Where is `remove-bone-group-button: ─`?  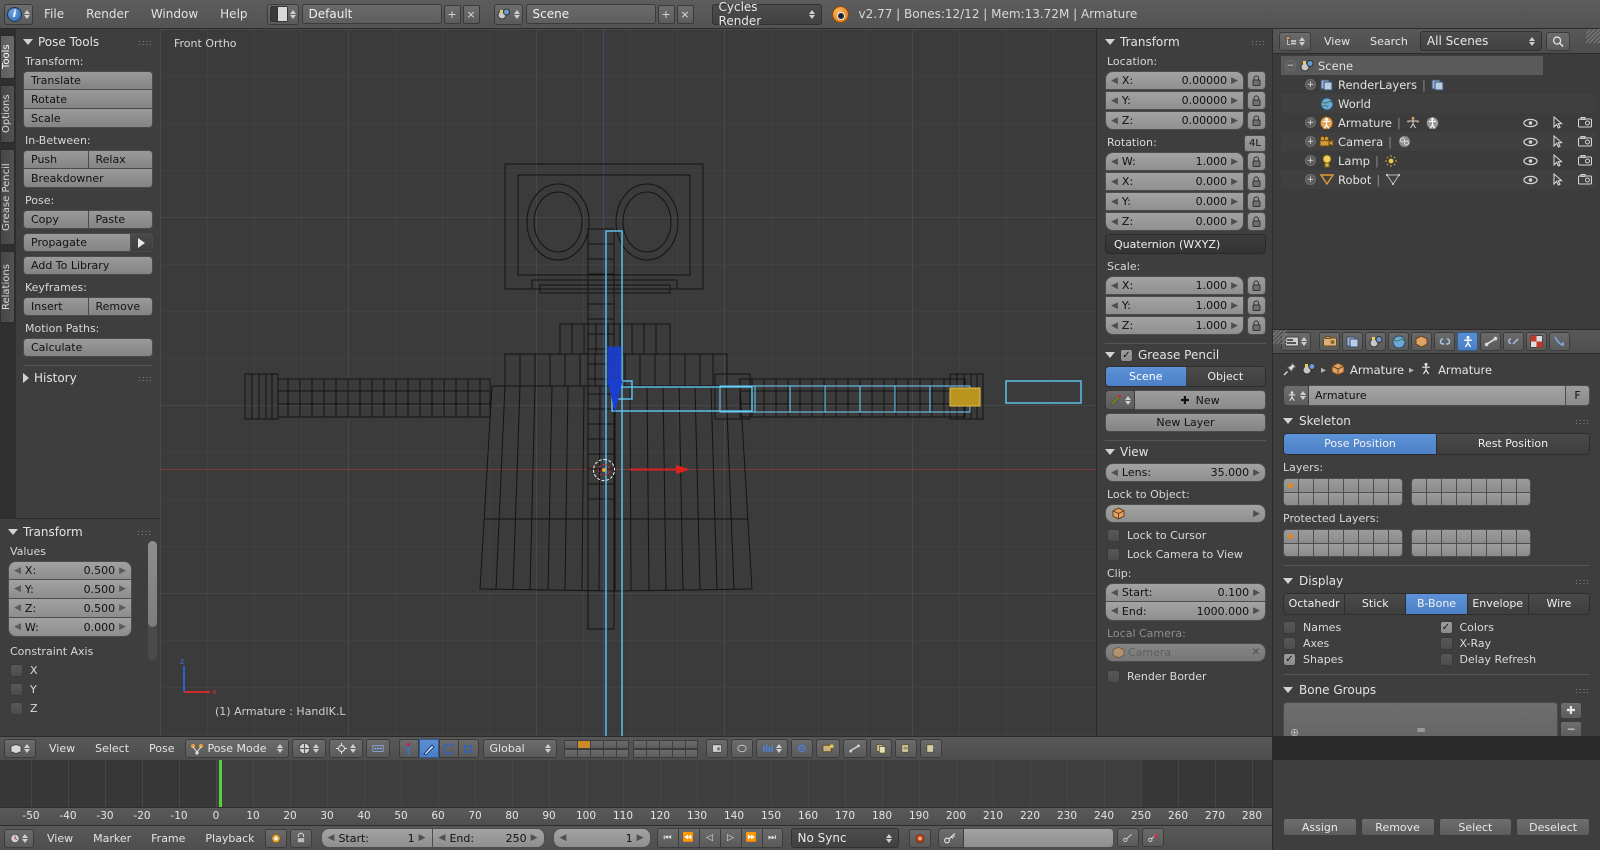 remove-bone-group-button: ─ is located at coordinates (1571, 728).